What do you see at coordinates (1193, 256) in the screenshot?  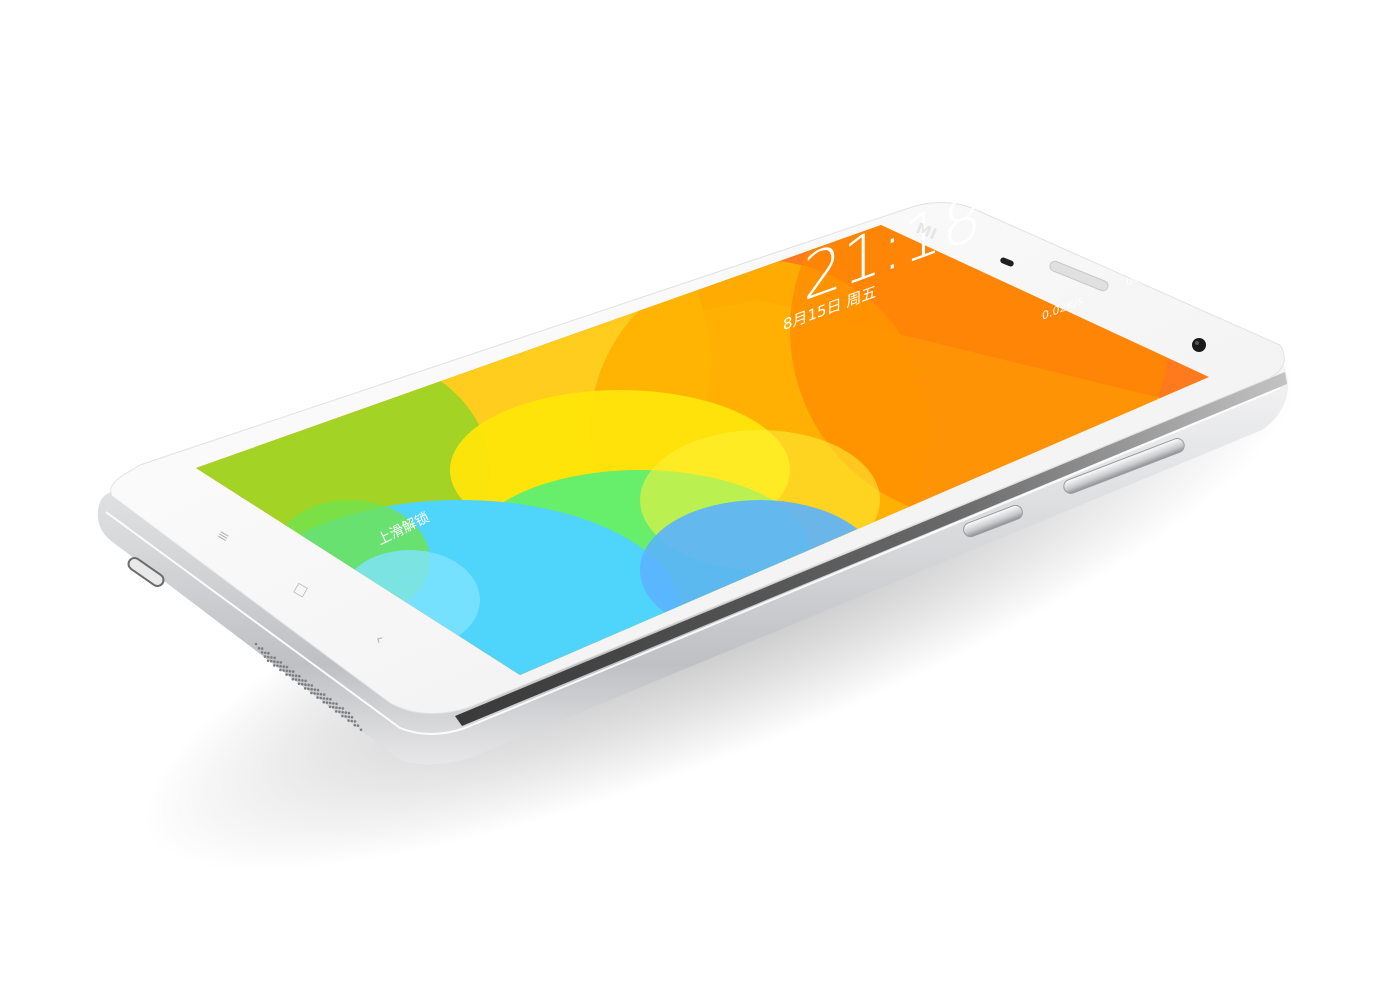 I see `battery-level: 39%` at bounding box center [1193, 256].